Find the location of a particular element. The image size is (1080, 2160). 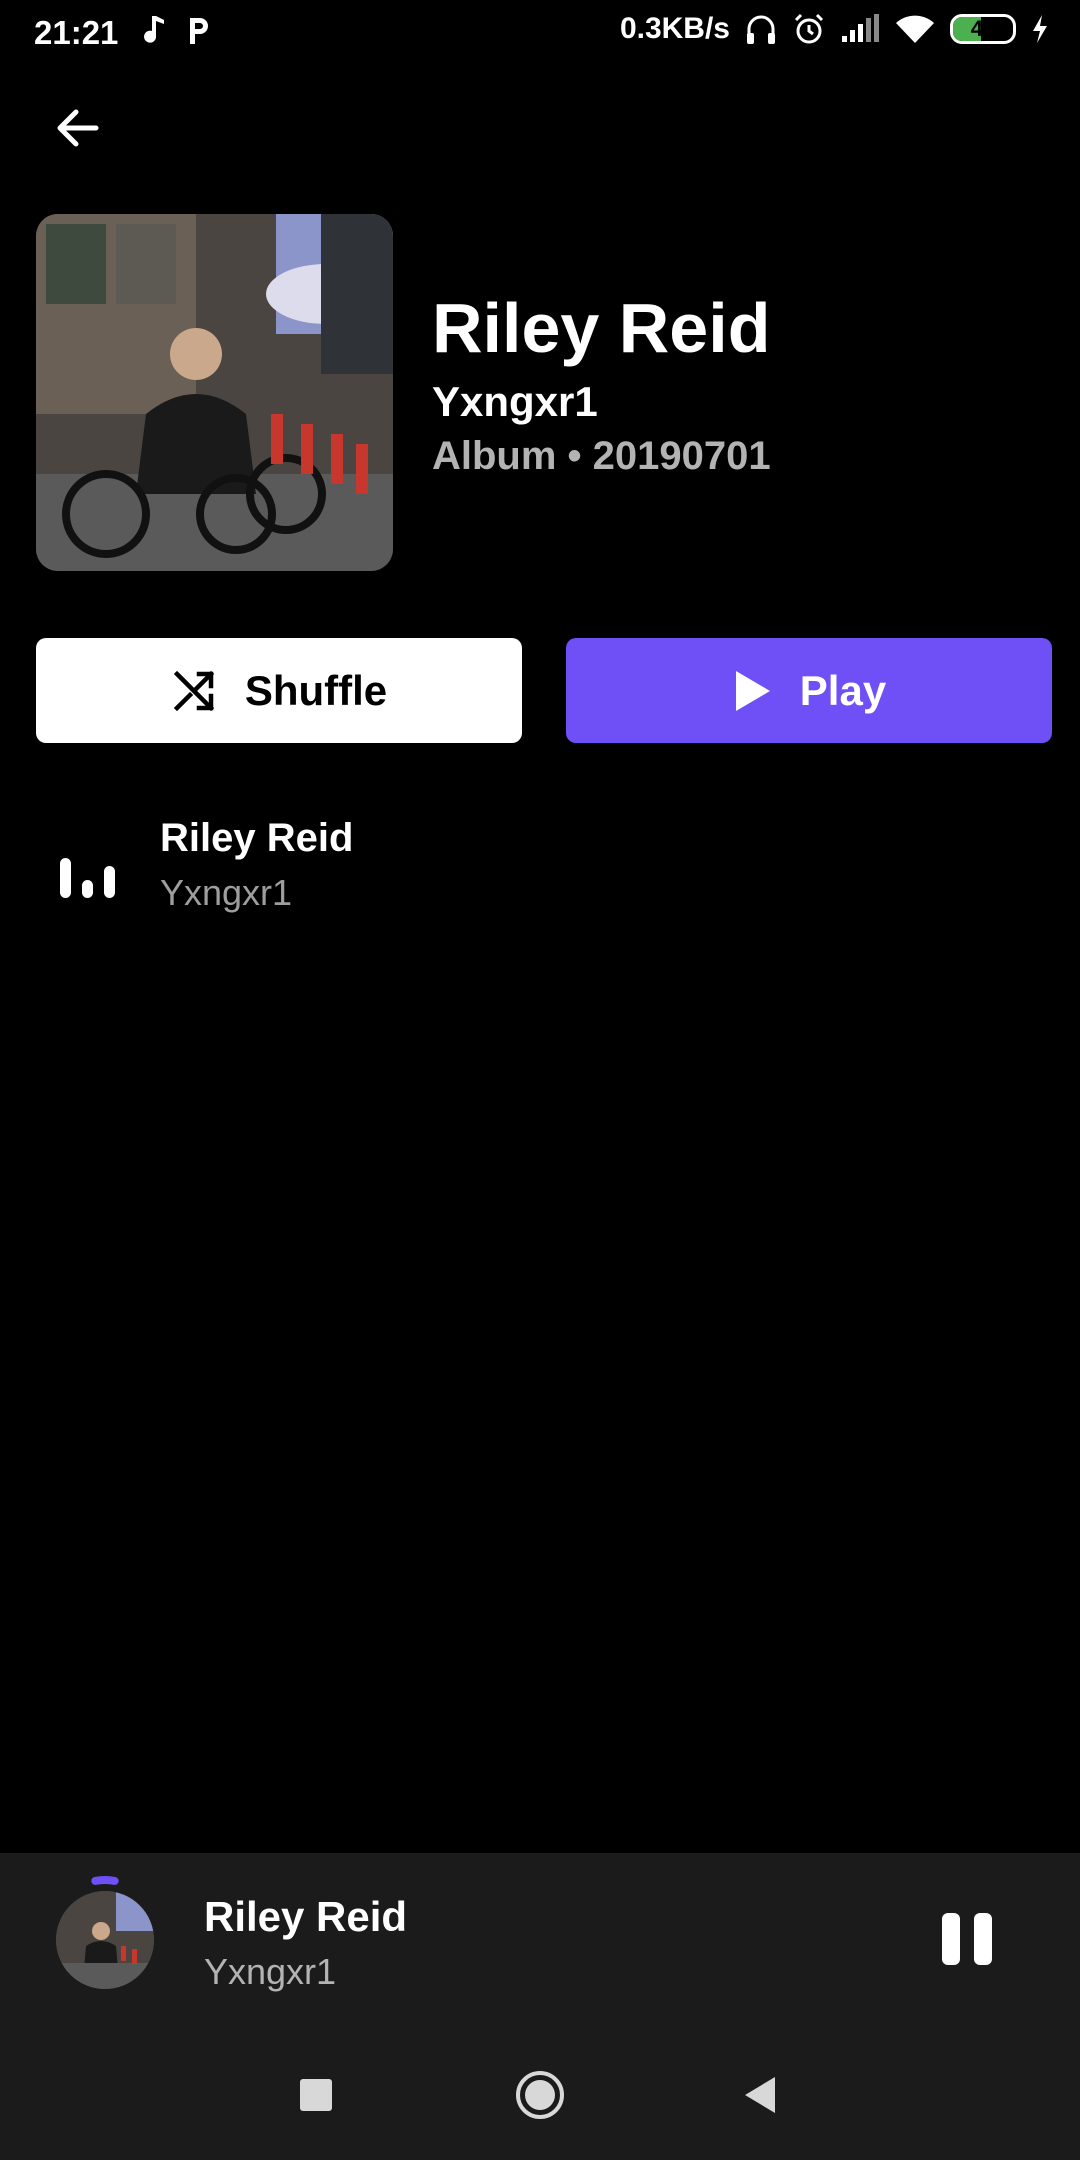

back-triangle-icon is located at coordinates (760, 2095).